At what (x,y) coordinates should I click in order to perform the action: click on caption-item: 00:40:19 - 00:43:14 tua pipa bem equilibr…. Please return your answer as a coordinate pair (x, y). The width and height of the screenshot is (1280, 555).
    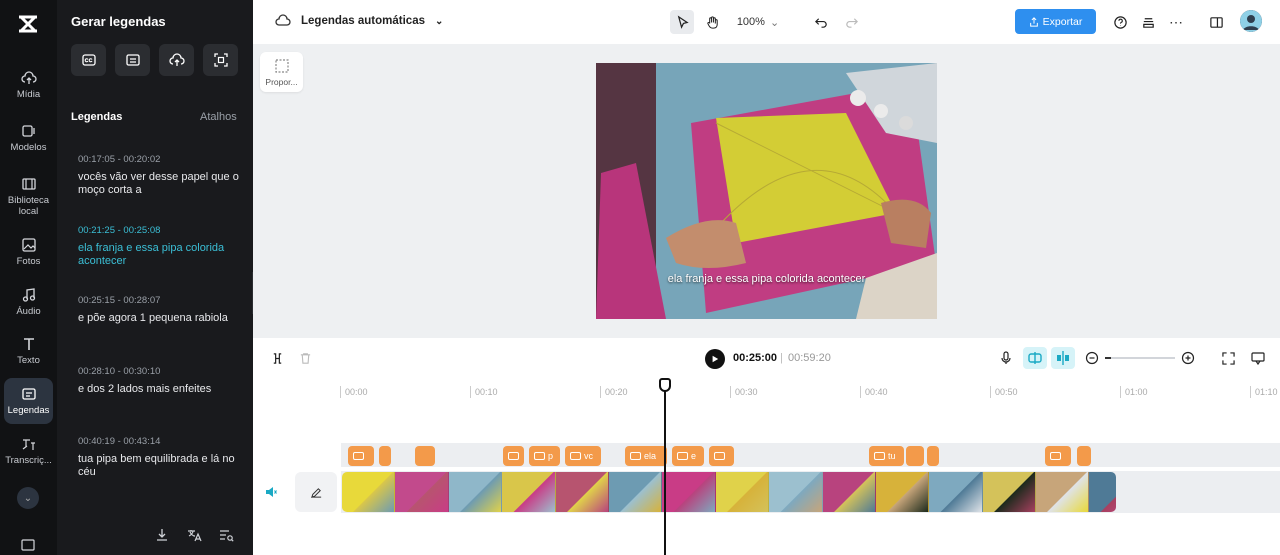
    Looking at the image, I should click on (160, 457).